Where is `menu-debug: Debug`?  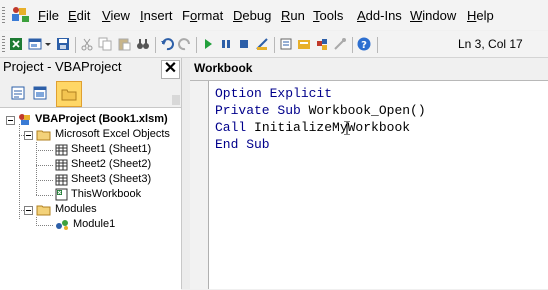
menu-debug: Debug is located at coordinates (252, 15).